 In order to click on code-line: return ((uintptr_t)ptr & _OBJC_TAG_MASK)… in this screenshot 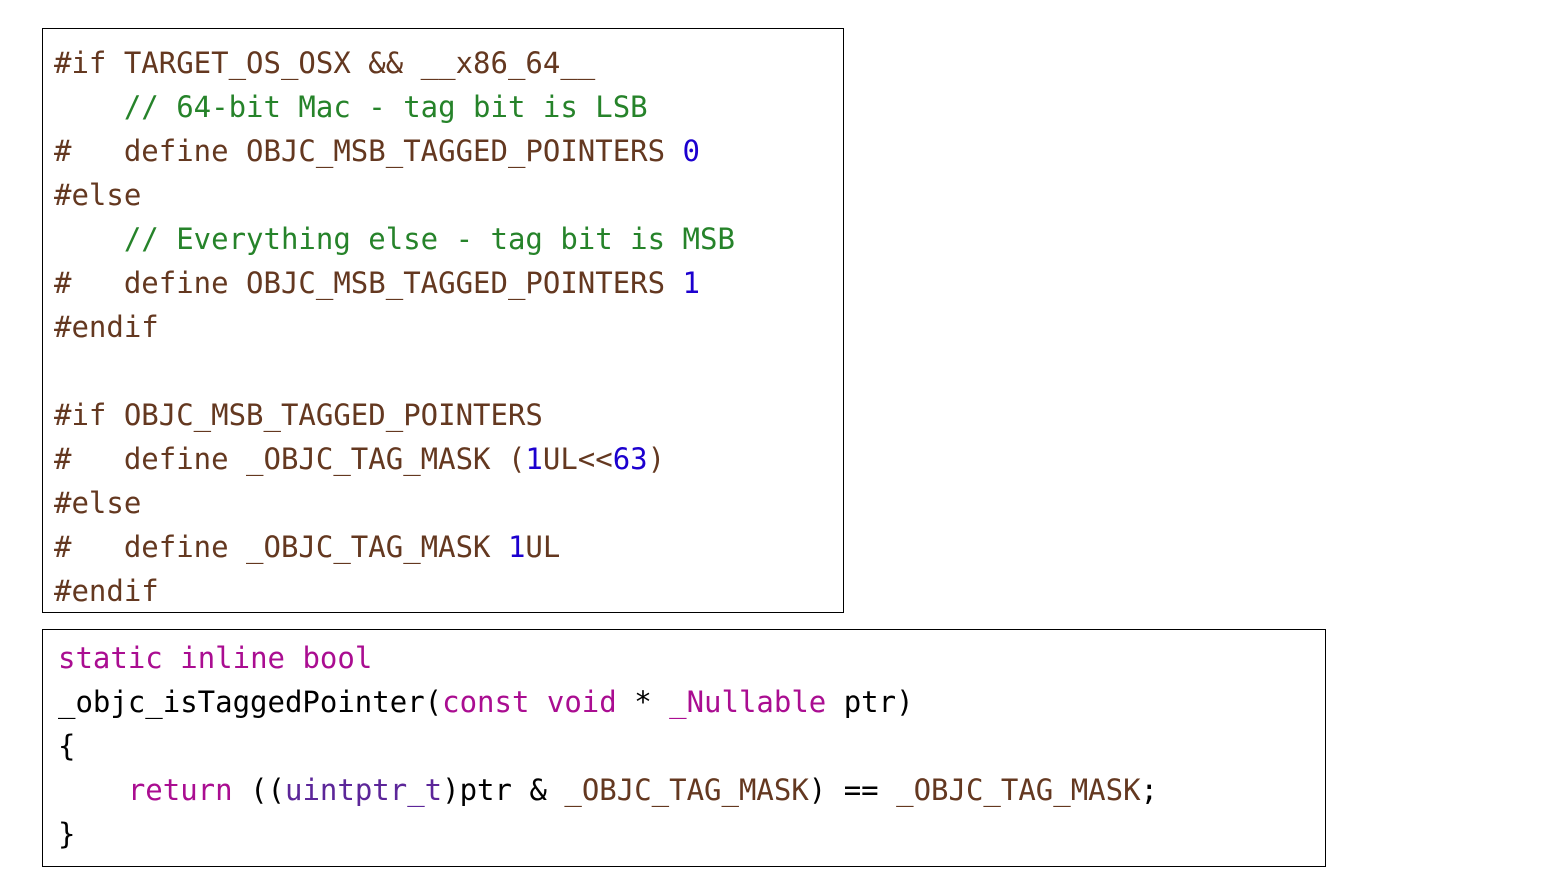, I will do `click(691, 790)`.